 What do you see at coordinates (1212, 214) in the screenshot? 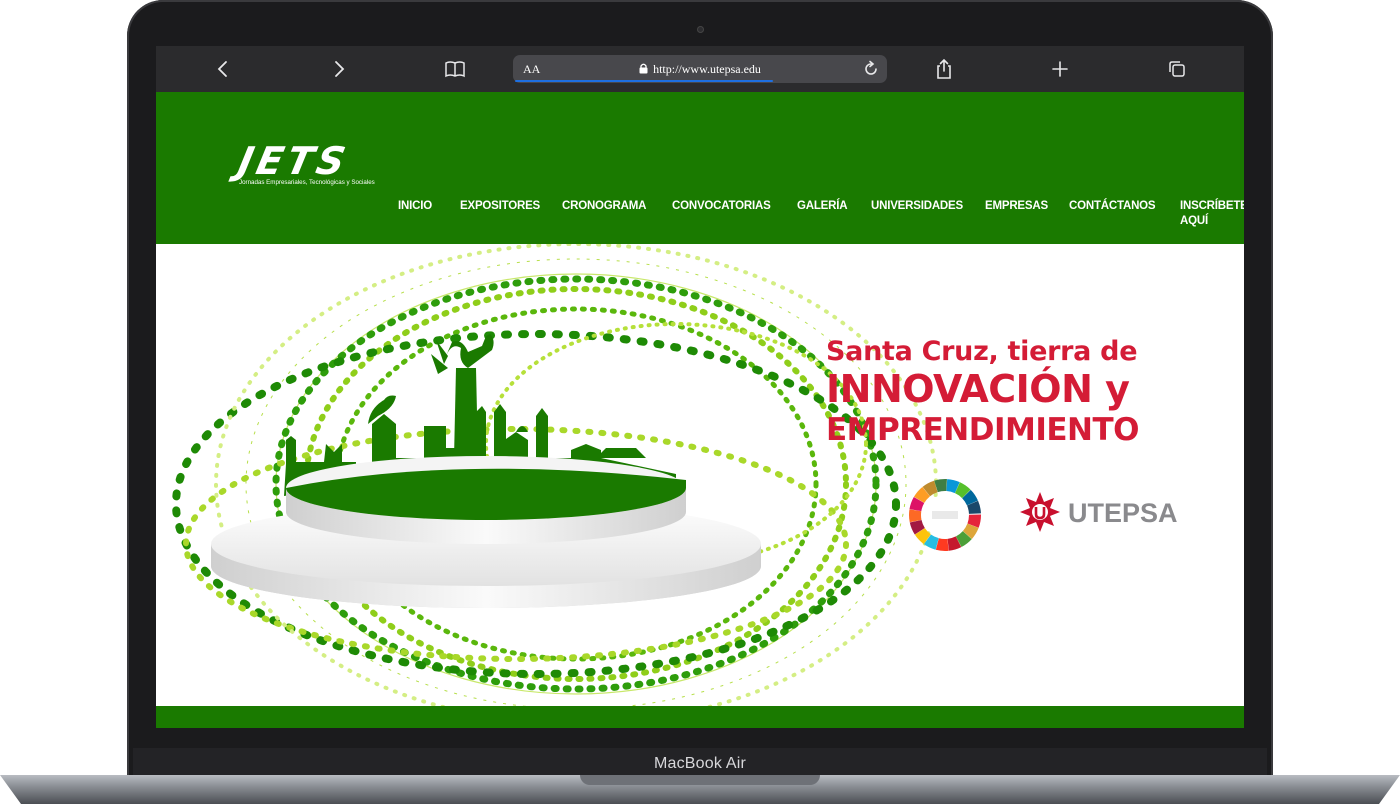
I see `nav-inscribete: INSCRÍBETE AQUÍ` at bounding box center [1212, 214].